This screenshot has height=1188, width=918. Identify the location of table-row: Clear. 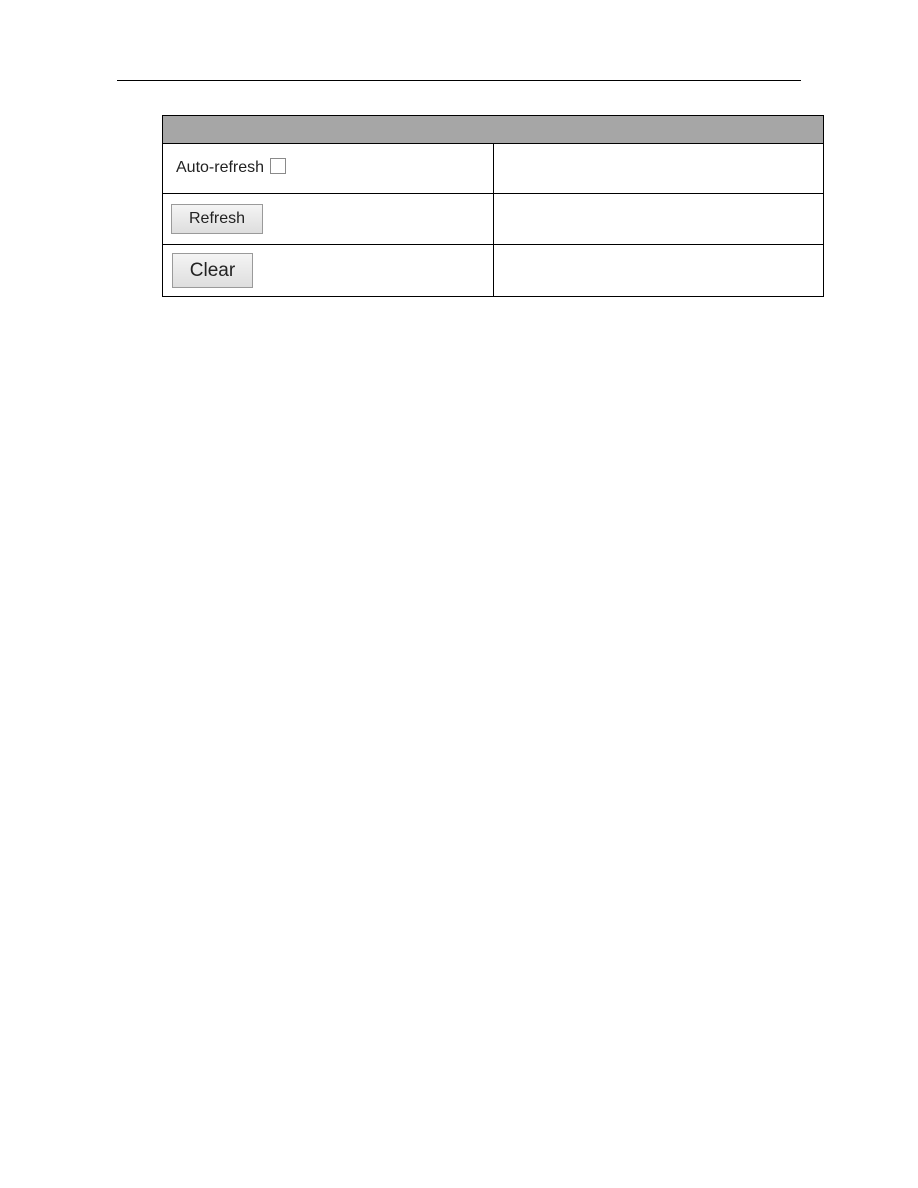
(493, 270).